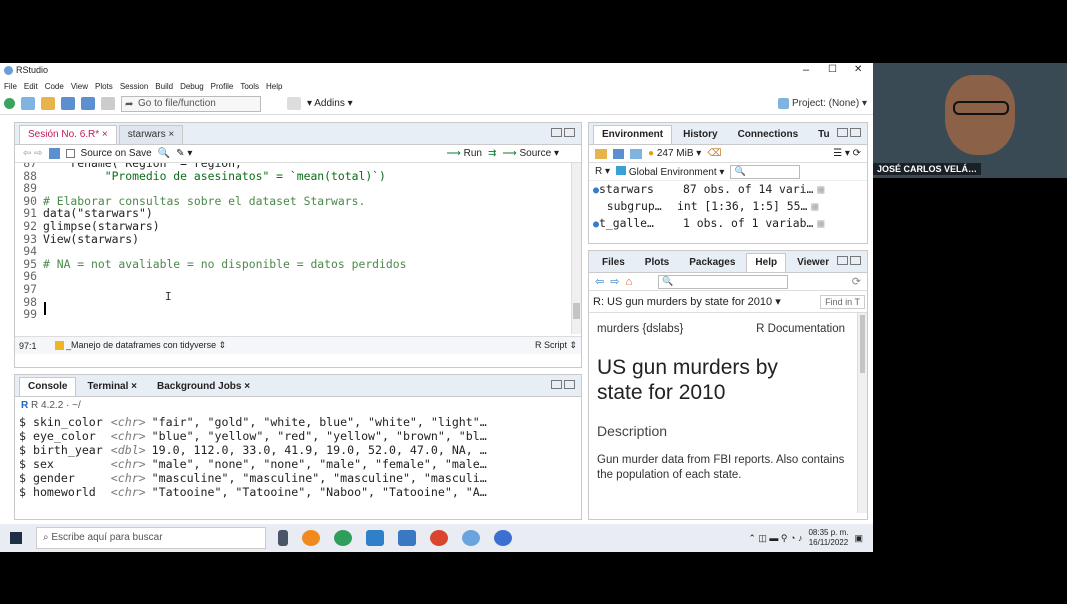 The width and height of the screenshot is (1067, 604). Describe the element at coordinates (283, 538) in the screenshot. I see `task-view-icon` at that location.